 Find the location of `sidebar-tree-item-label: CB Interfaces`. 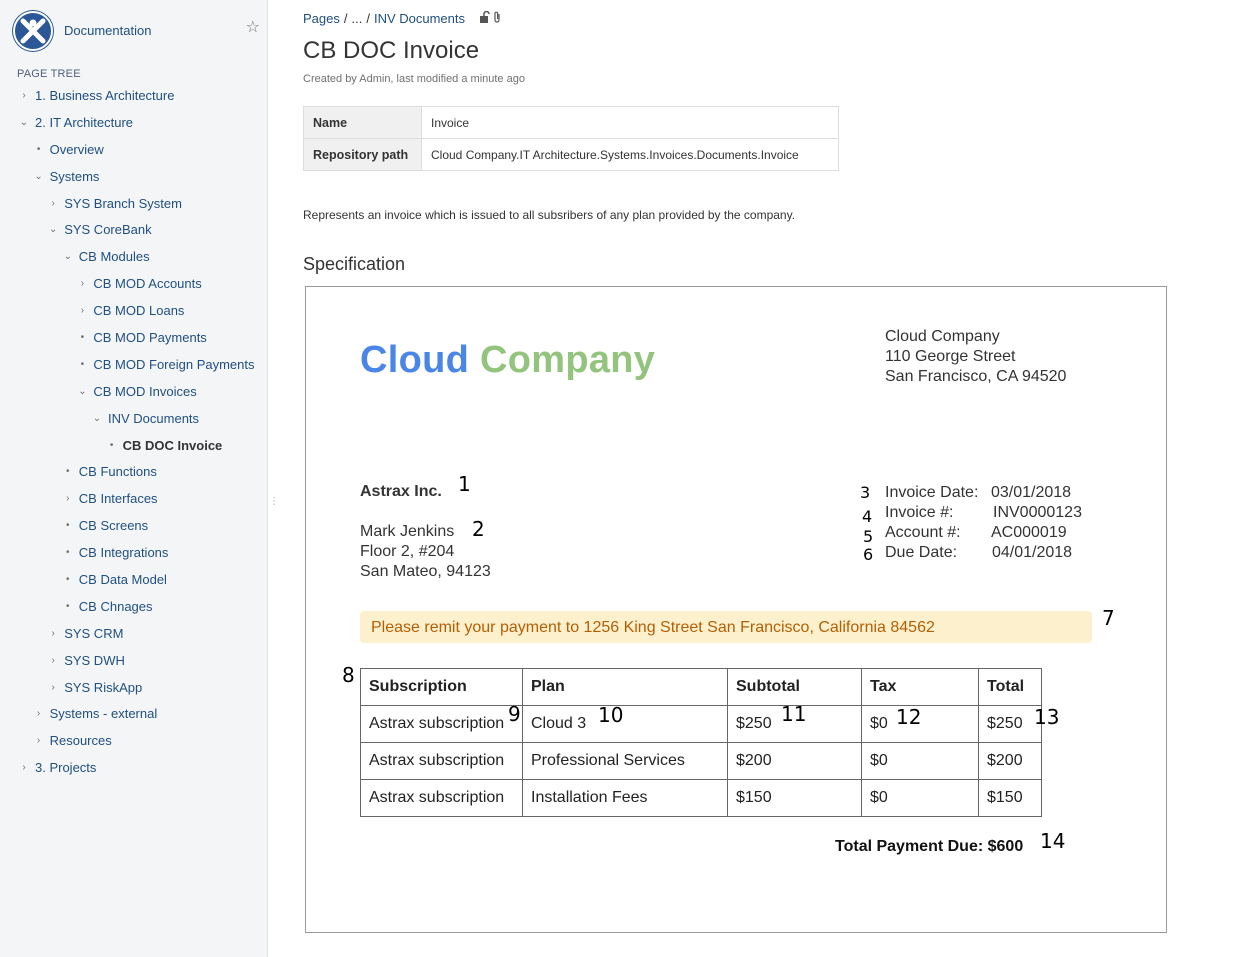

sidebar-tree-item-label: CB Interfaces is located at coordinates (118, 499).